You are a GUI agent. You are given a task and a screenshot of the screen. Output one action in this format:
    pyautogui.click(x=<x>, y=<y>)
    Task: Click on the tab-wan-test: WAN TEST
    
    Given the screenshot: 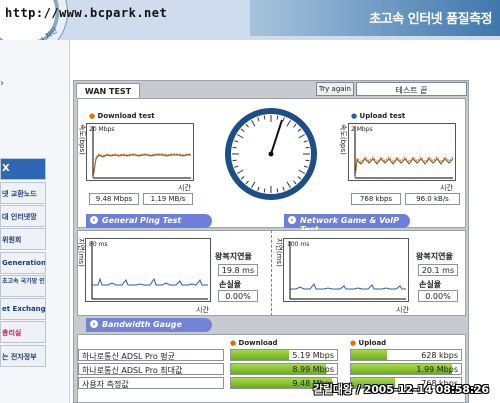 What is the action you would take?
    pyautogui.click(x=108, y=90)
    